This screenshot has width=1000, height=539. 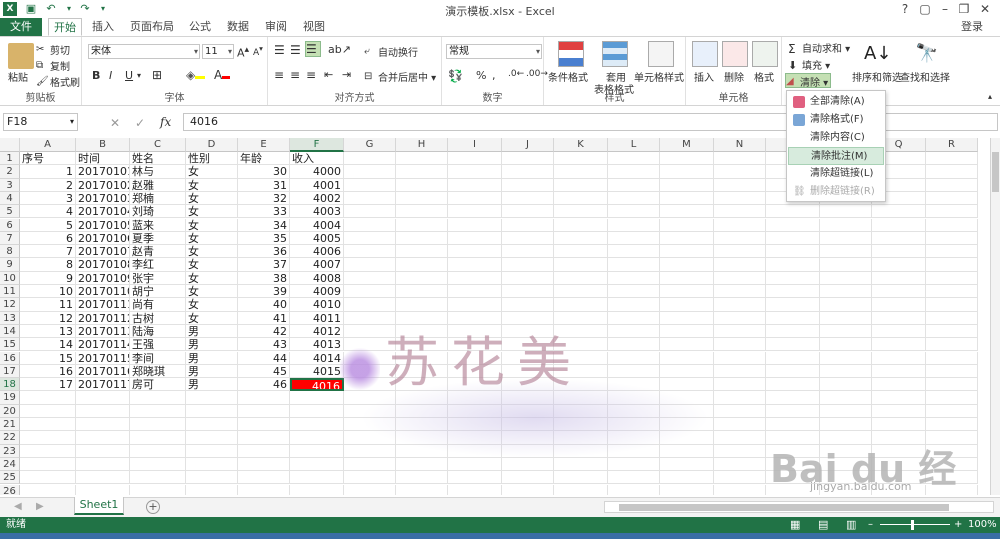 I want to click on cell-f12: 4010, so click(x=317, y=305).